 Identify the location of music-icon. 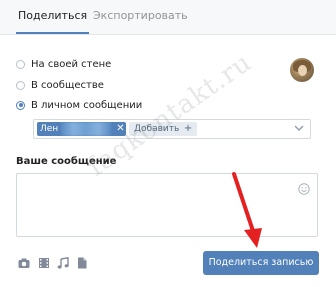
(63, 263).